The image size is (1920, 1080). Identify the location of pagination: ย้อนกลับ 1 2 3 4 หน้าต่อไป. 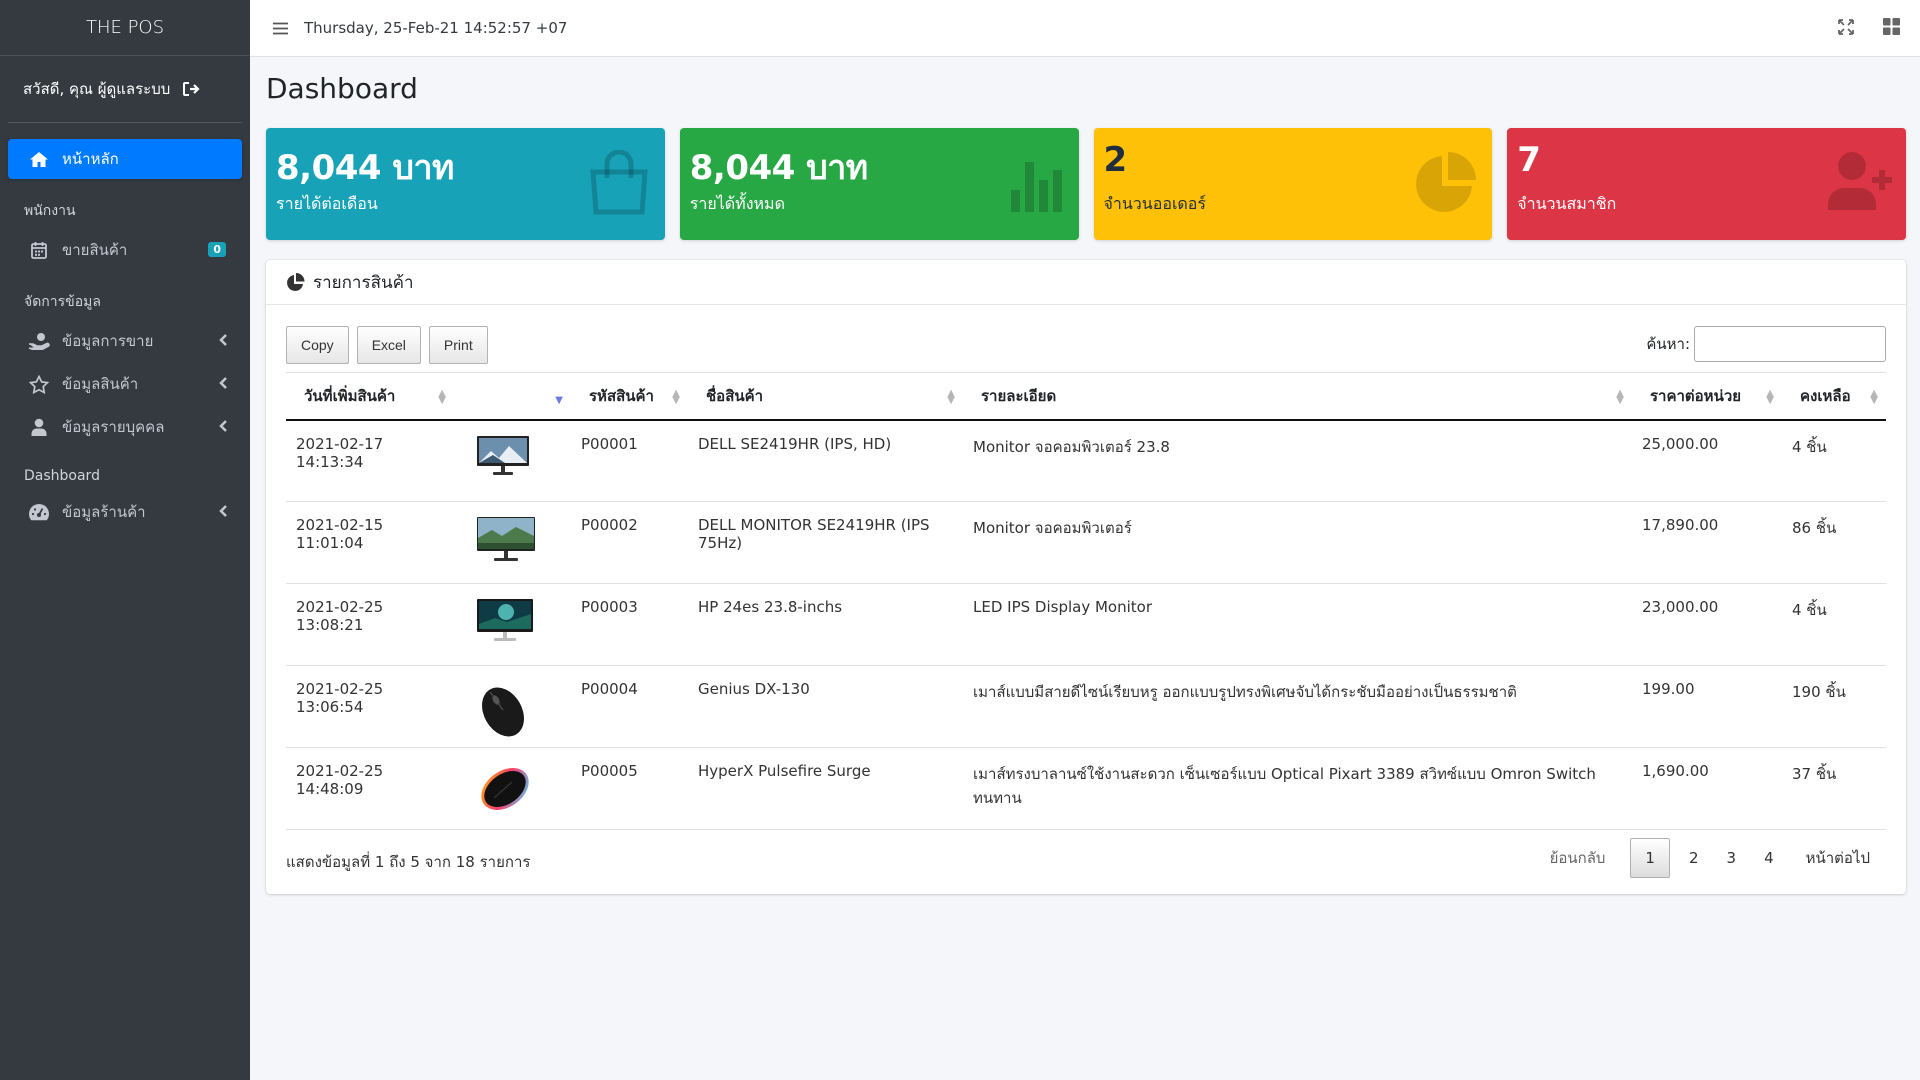
(1710, 858).